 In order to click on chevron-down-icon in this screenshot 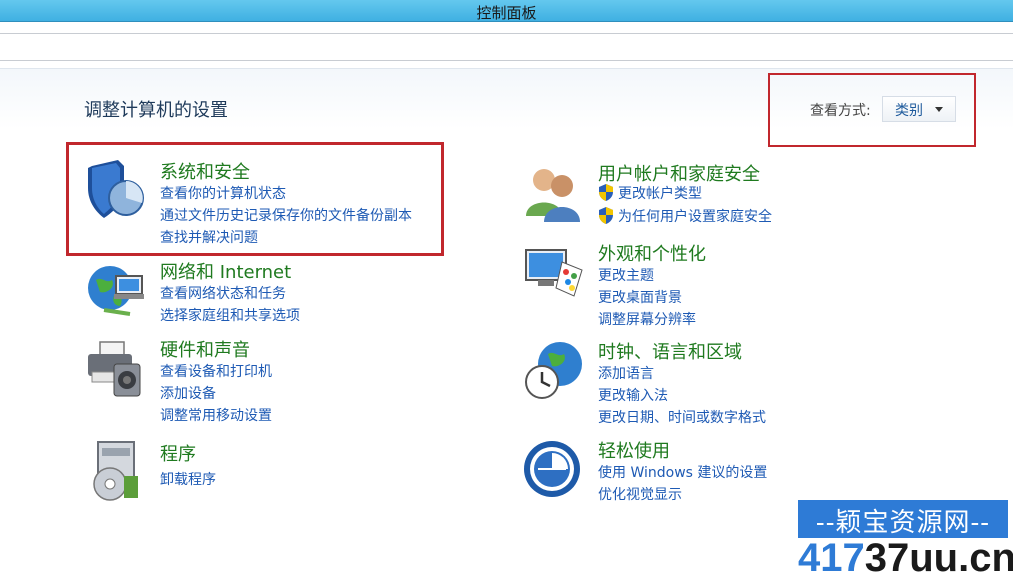, I will do `click(939, 109)`.